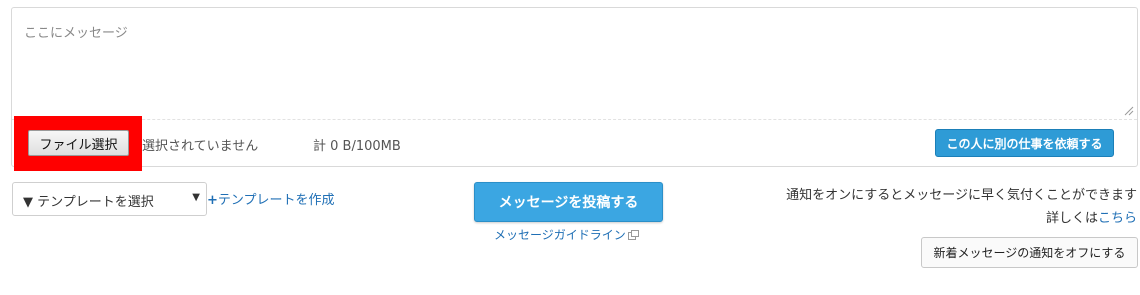 This screenshot has height=295, width=1140. I want to click on composer-divider, so click(574, 119).